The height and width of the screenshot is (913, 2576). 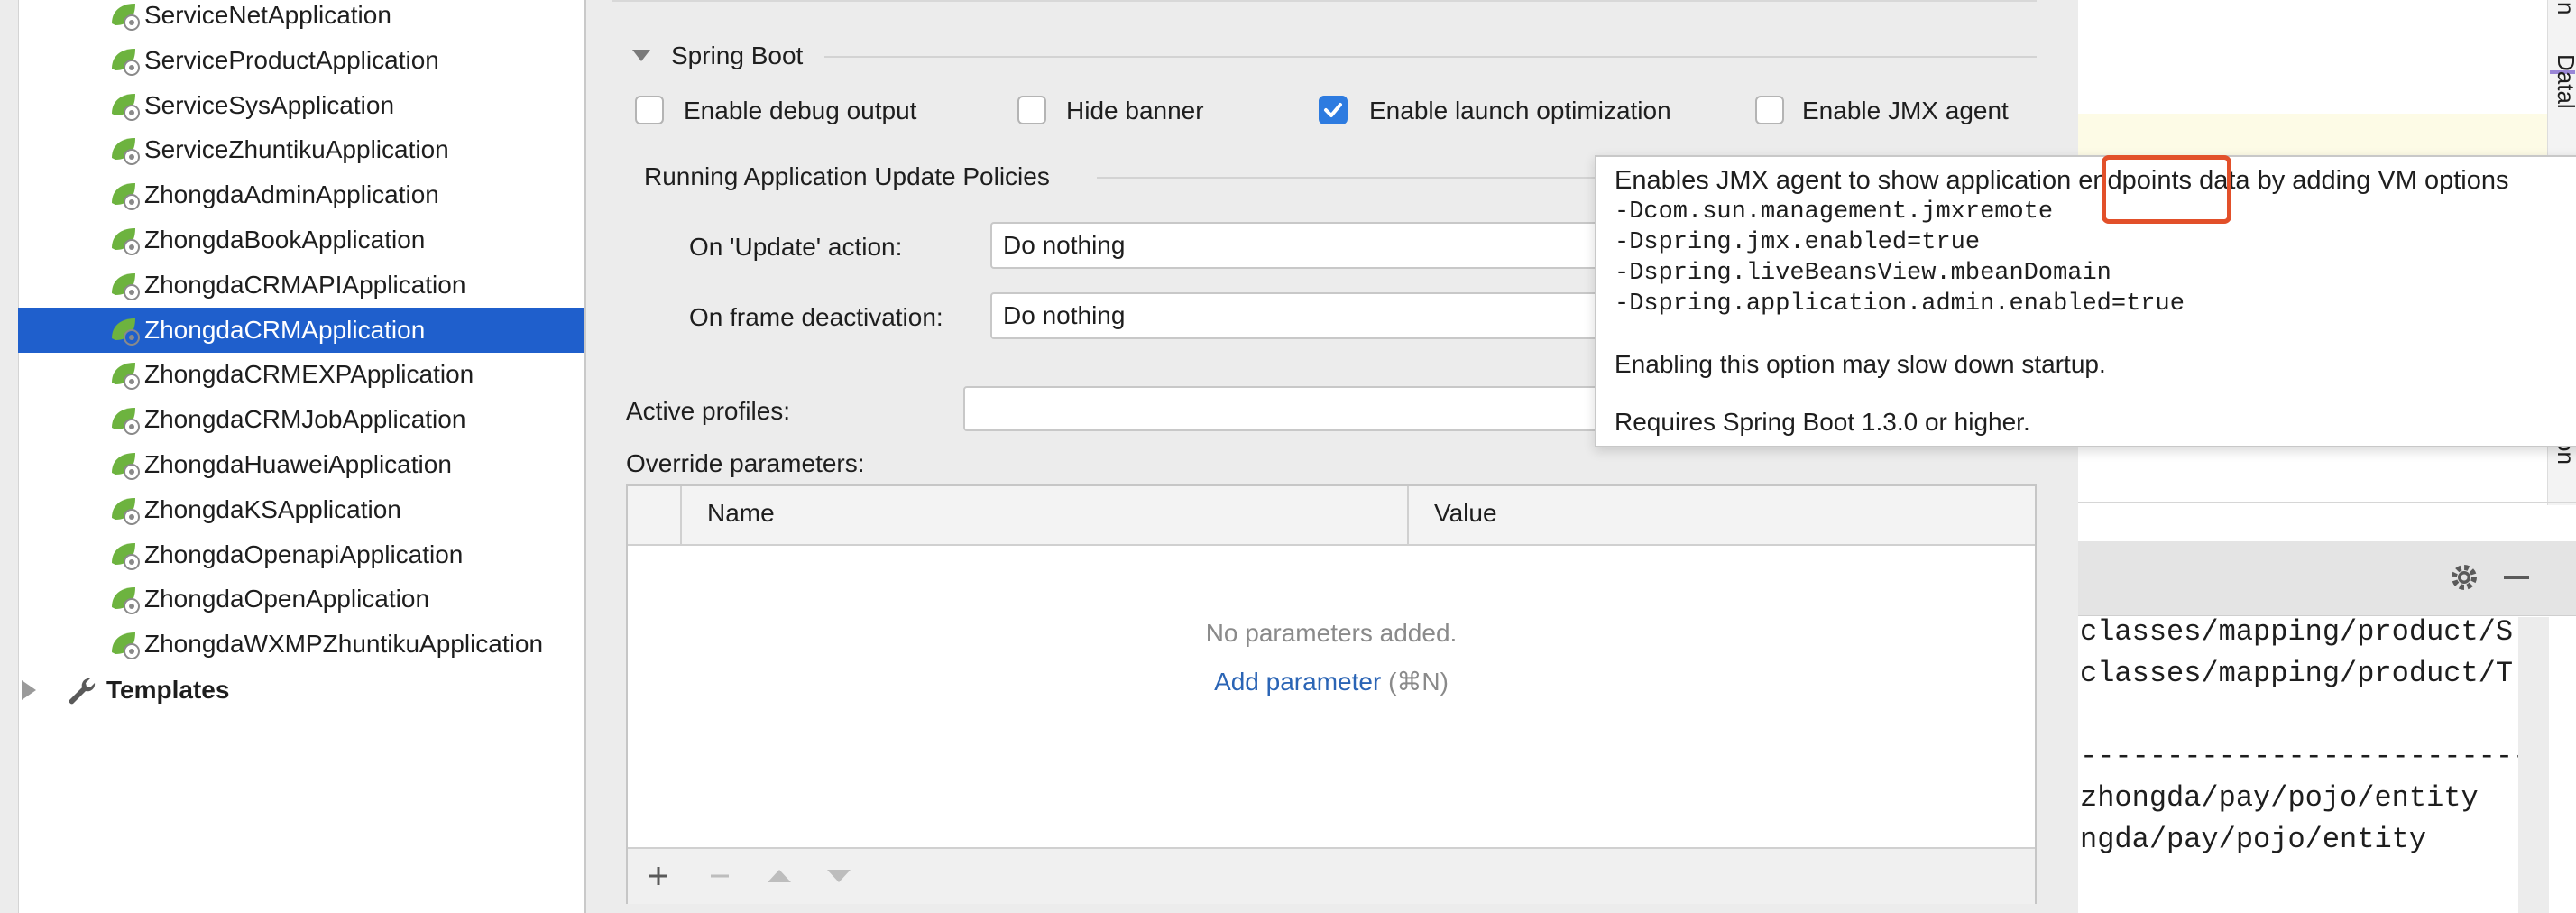 What do you see at coordinates (9, 456) in the screenshot?
I see `tree-gutter` at bounding box center [9, 456].